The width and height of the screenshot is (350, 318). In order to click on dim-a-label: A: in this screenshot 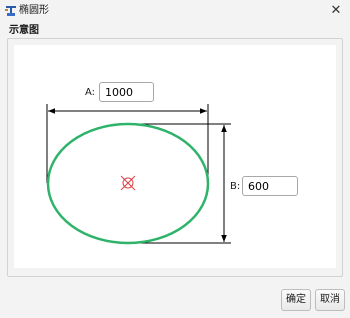, I will do `click(90, 92)`.